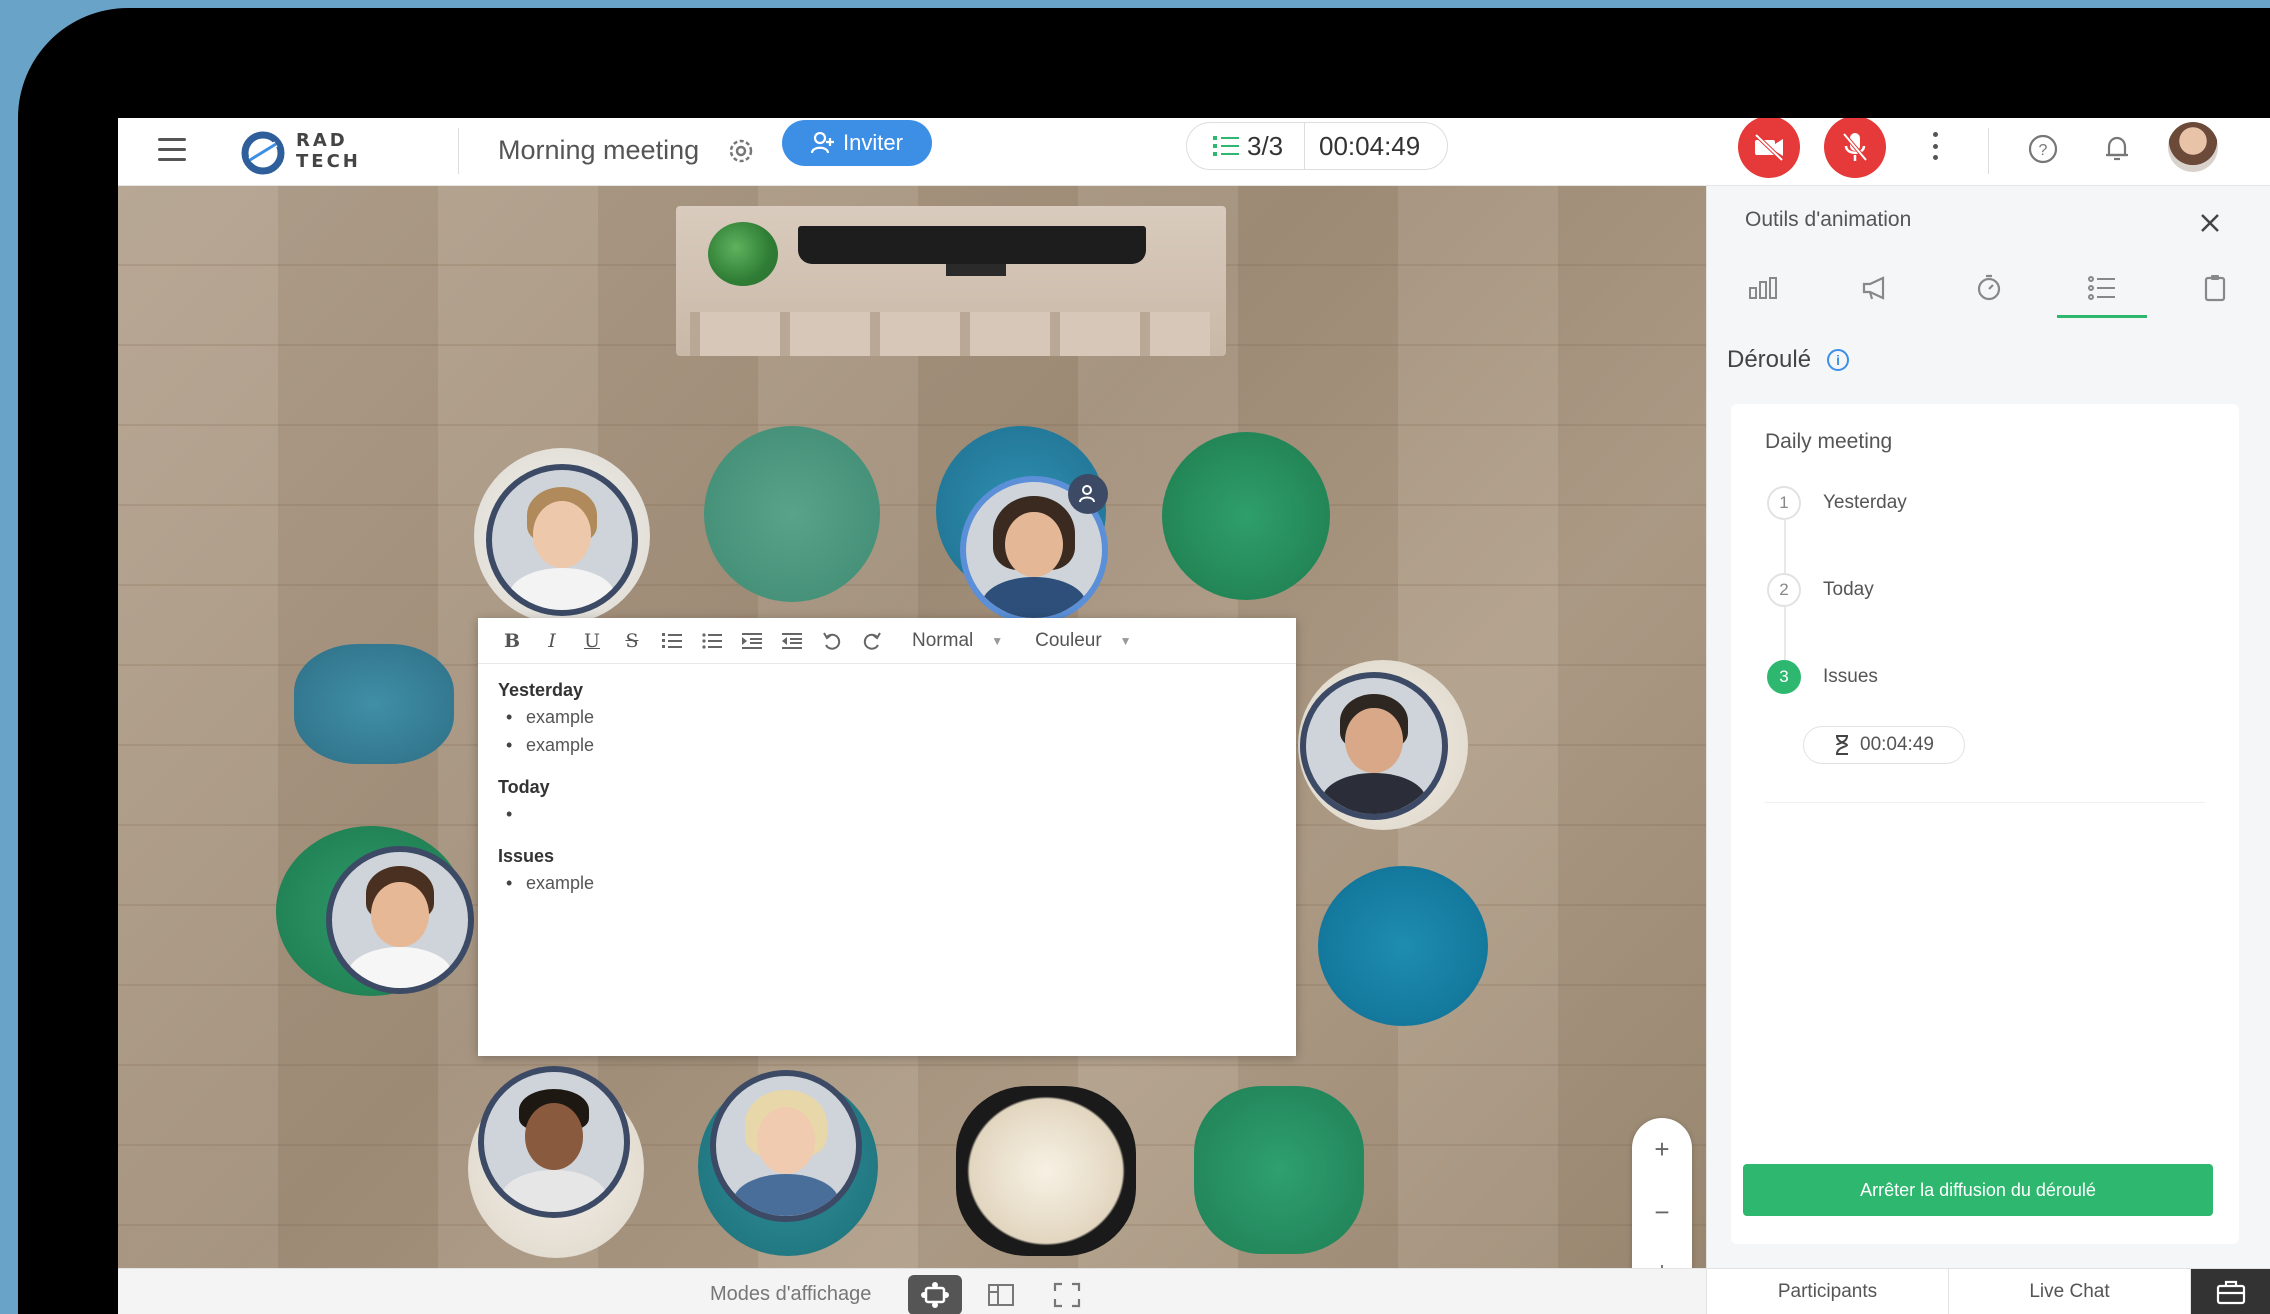 Image resolution: width=2270 pixels, height=1314 pixels. I want to click on room-view-icon, so click(935, 1295).